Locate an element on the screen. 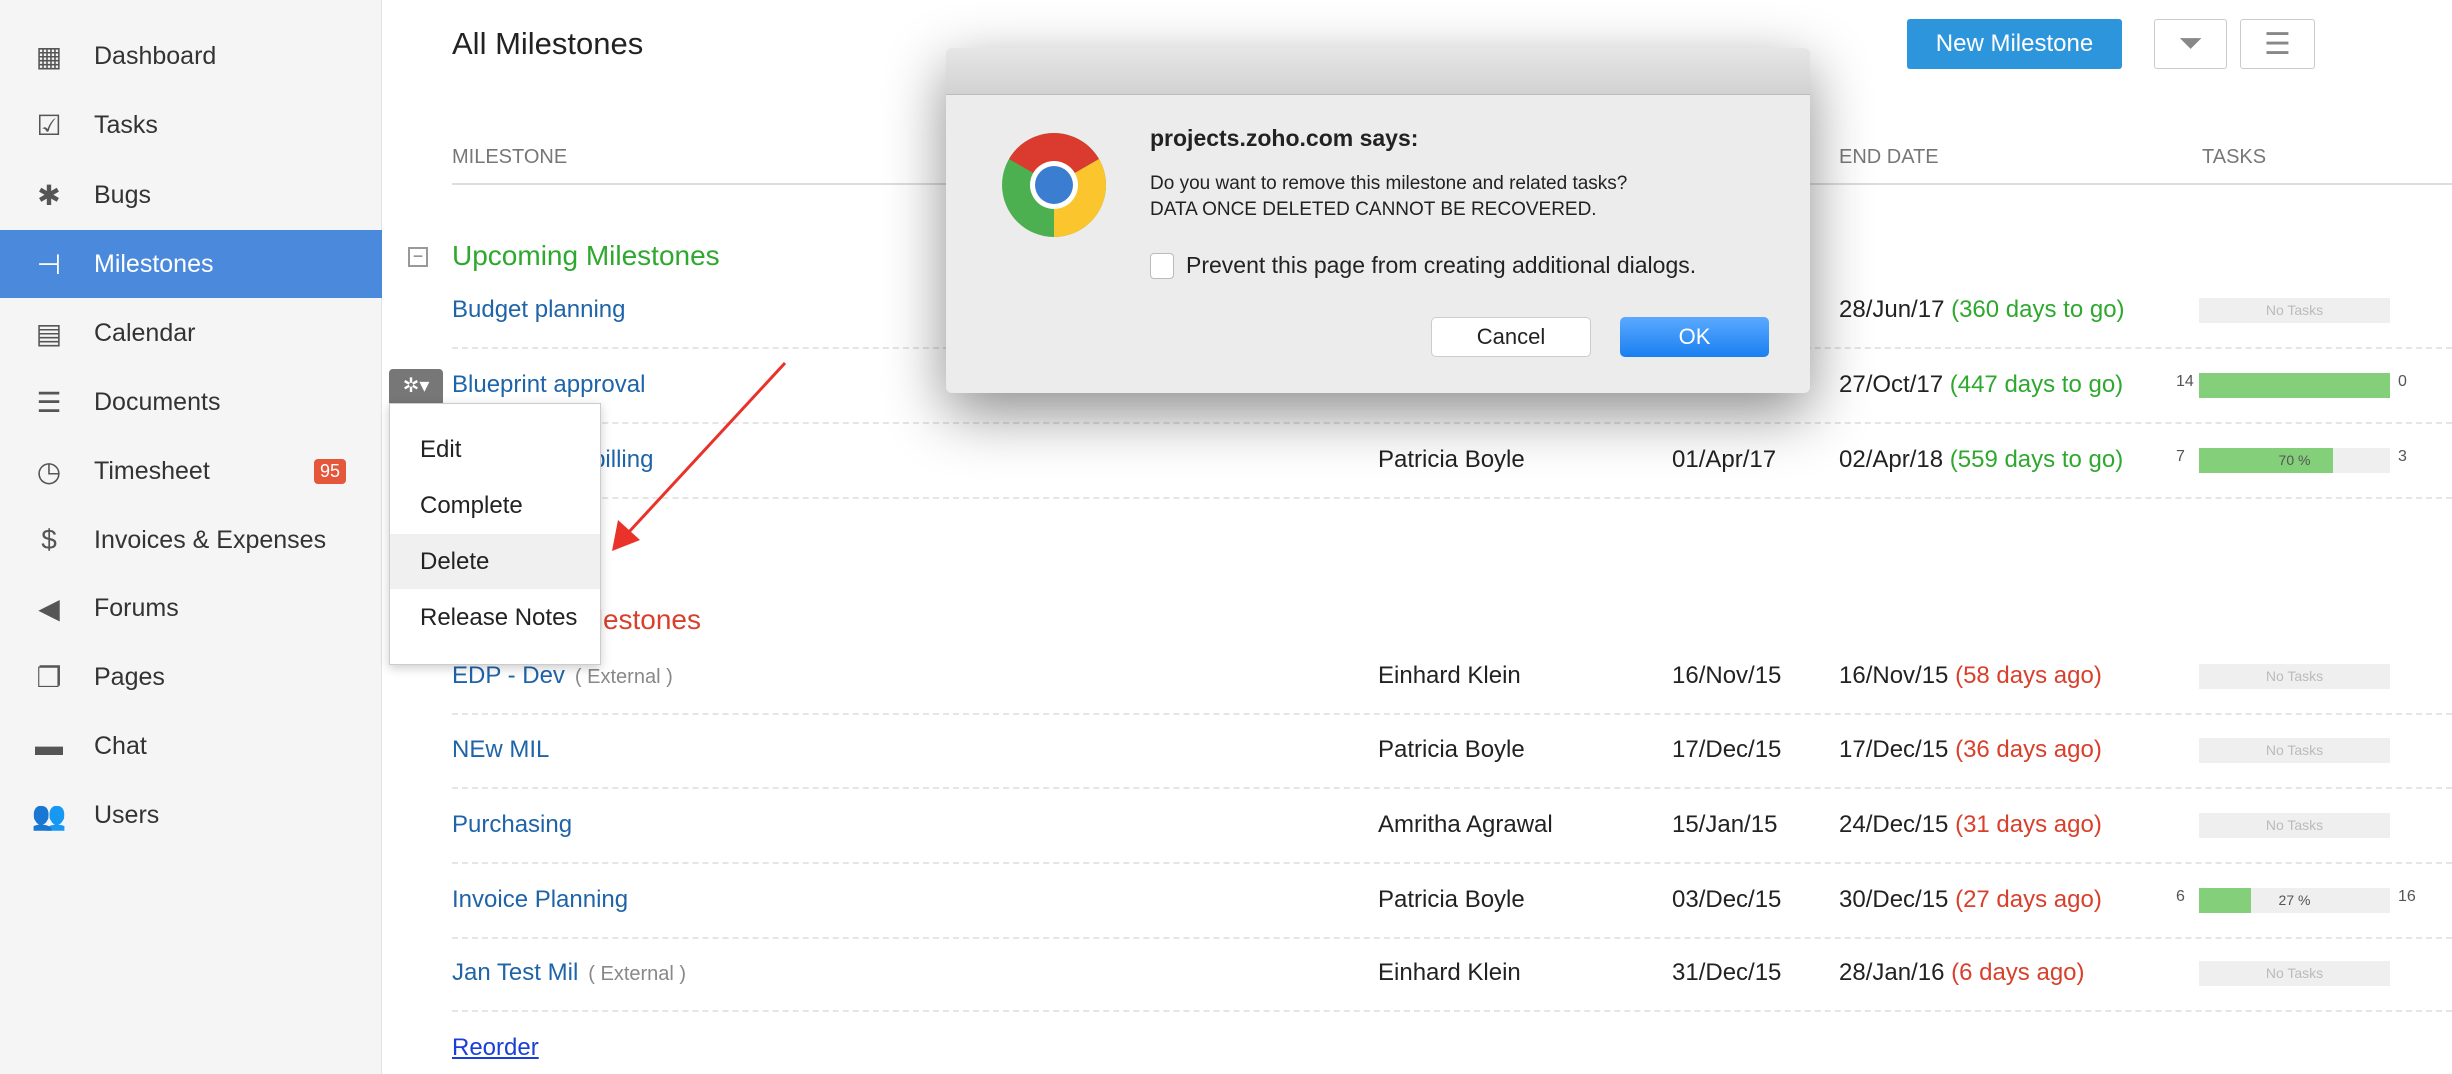 The height and width of the screenshot is (1074, 2452). prevent-dialogs-checkbox is located at coordinates (1162, 266).